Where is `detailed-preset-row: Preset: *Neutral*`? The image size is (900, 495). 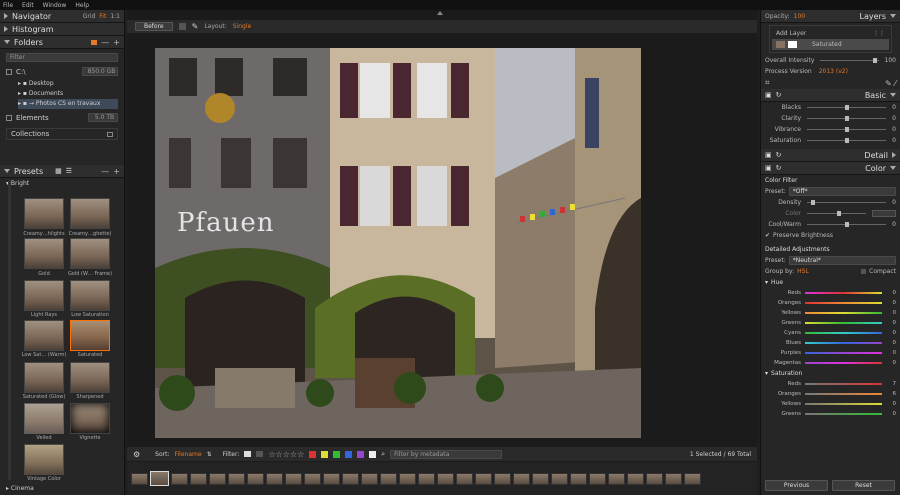
detailed-preset-row: Preset: *Neutral* is located at coordinates (830, 260).